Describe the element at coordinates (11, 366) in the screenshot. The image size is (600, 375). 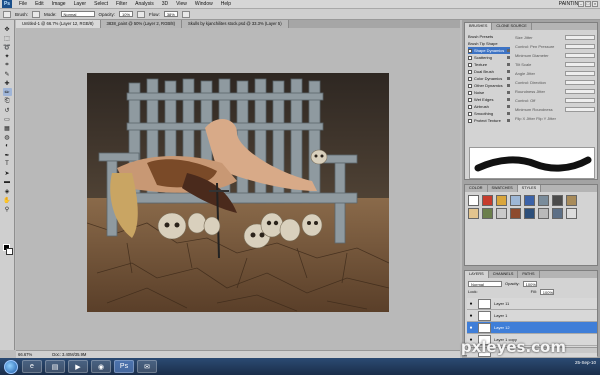
I see `start-button-icon` at that location.